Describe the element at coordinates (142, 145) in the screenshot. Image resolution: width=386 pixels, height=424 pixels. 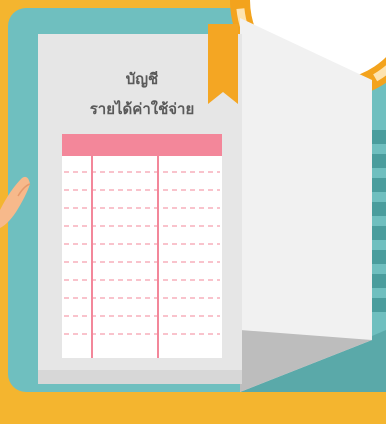
I see `ledger-header` at that location.